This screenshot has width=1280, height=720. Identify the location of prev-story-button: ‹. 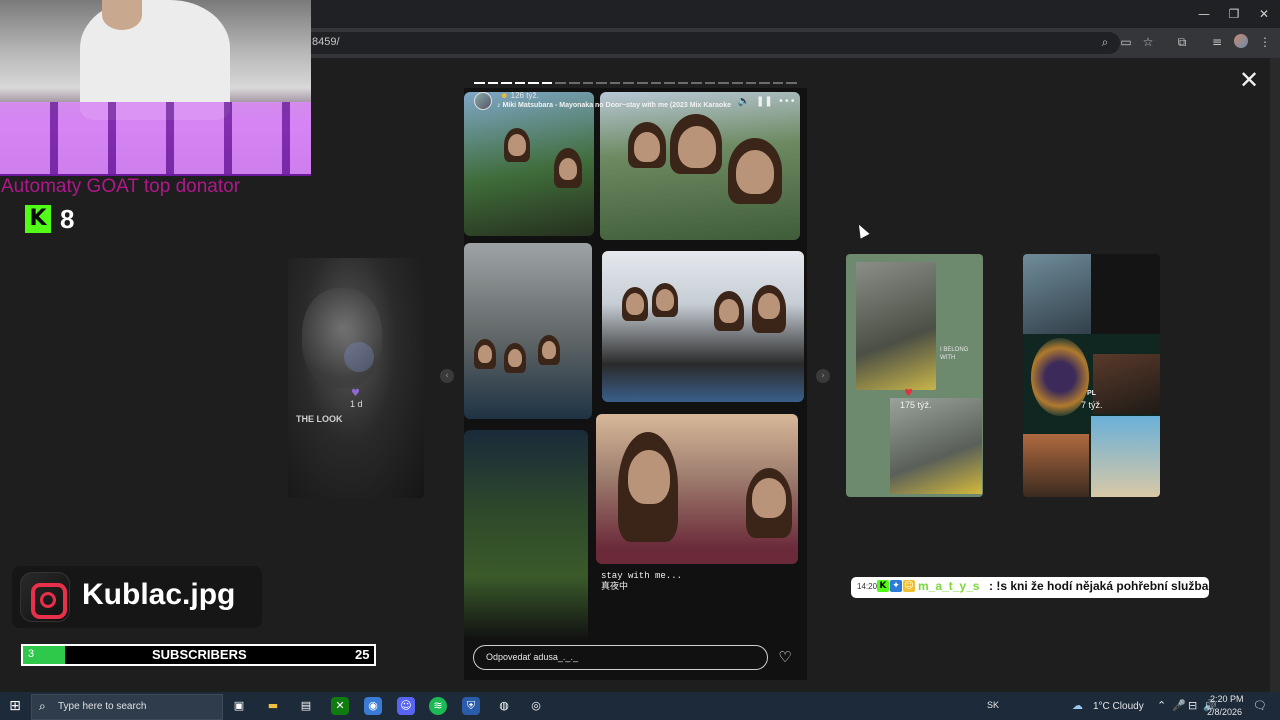
(447, 376).